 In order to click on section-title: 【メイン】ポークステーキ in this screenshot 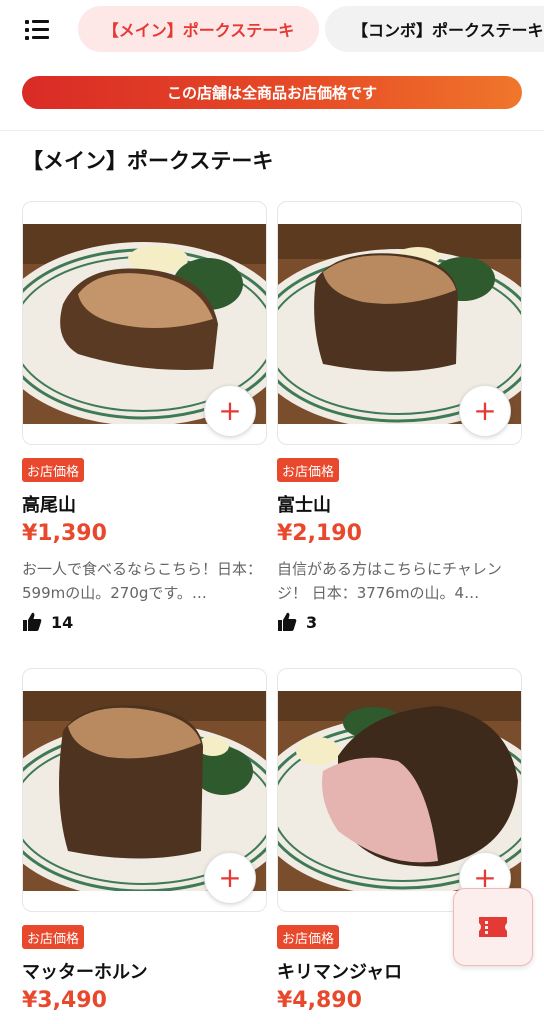, I will do `click(148, 161)`.